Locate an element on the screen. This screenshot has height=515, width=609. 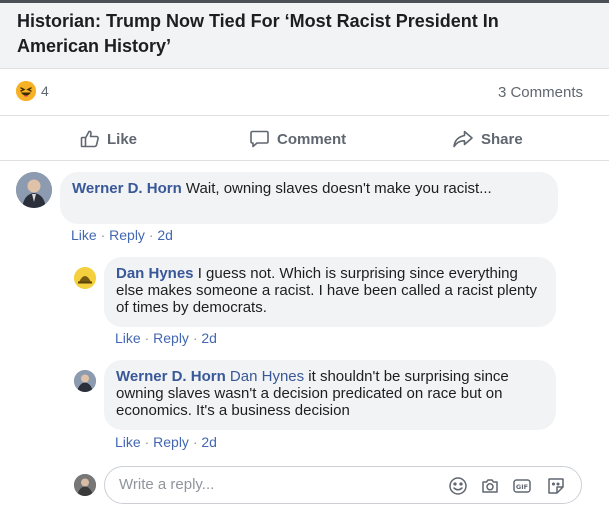
smiley-icon is located at coordinates (458, 486).